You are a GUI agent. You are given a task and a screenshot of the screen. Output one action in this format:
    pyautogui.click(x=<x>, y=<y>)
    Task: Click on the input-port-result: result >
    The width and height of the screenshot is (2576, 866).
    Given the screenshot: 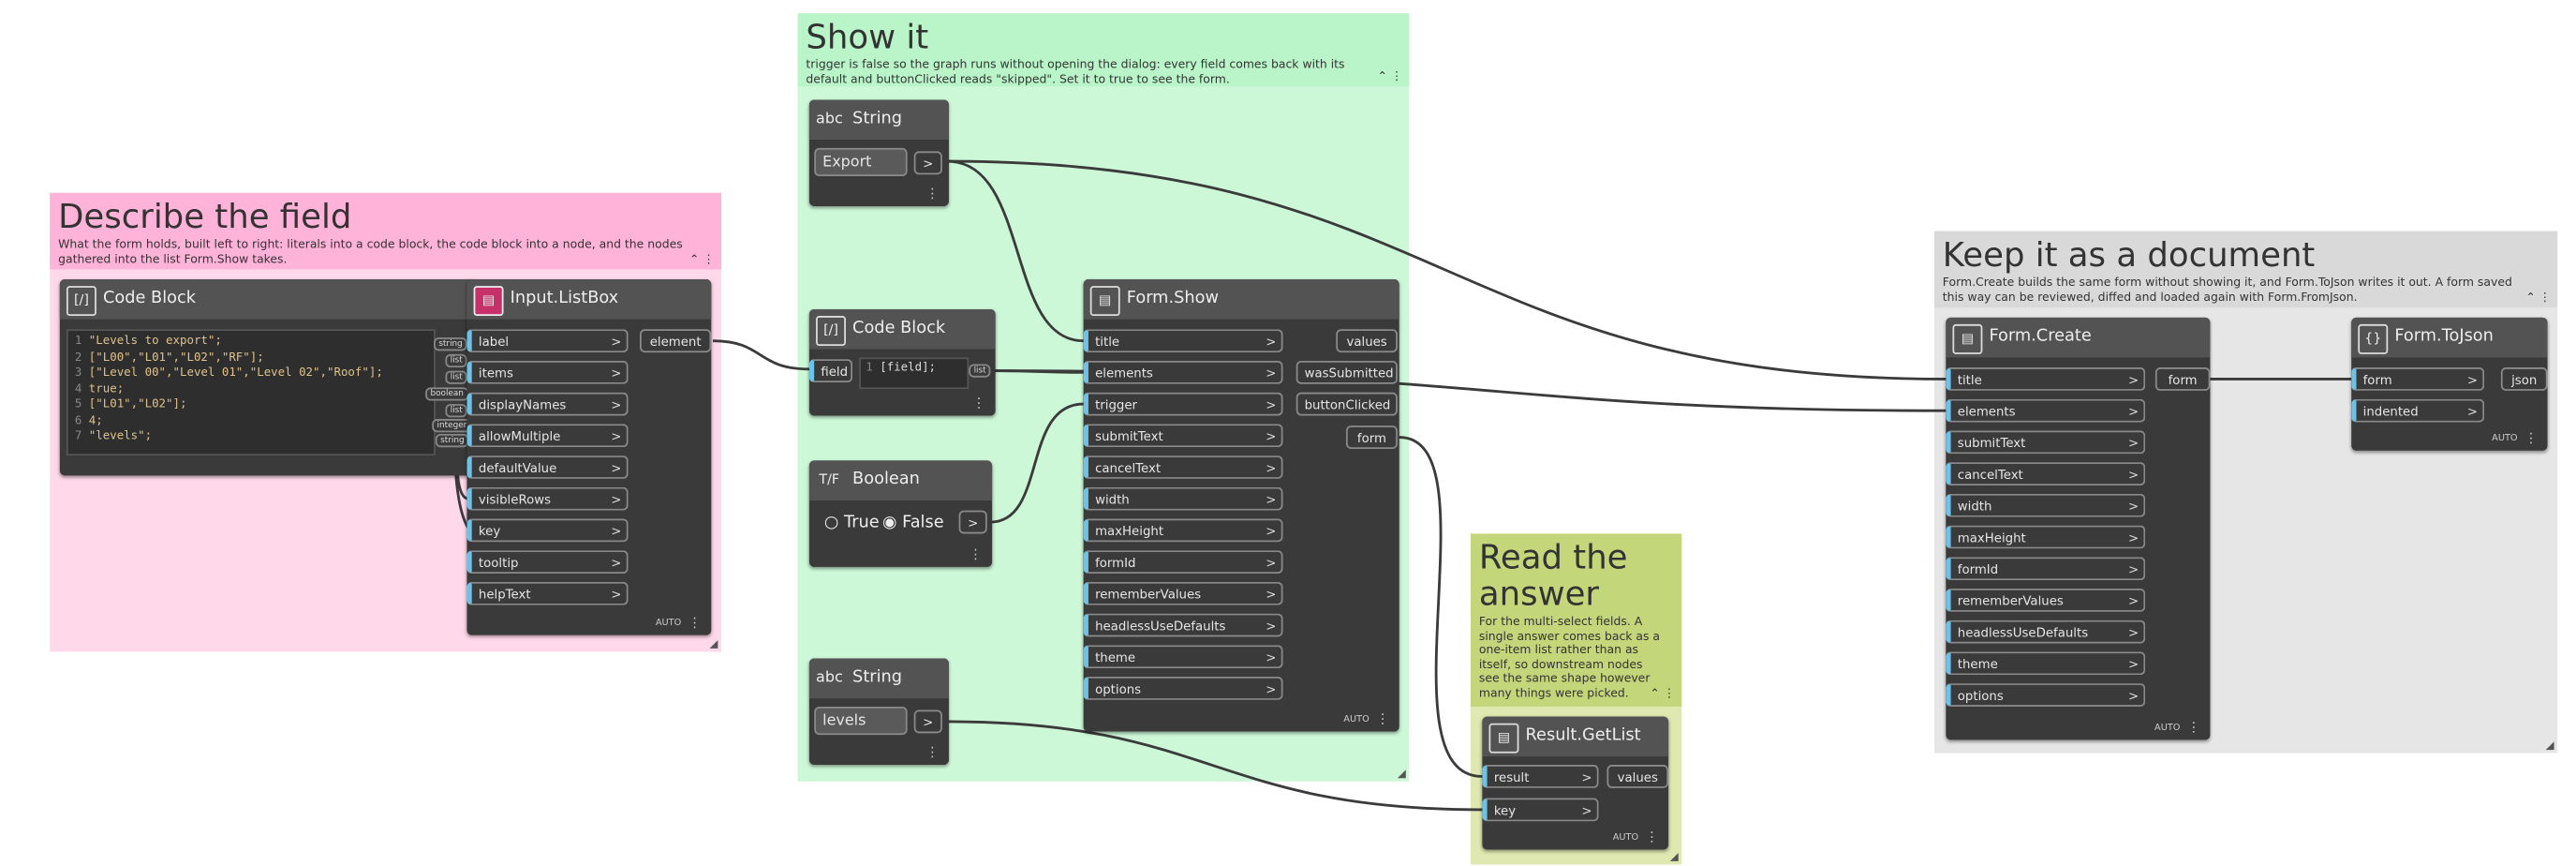 What is the action you would take?
    pyautogui.click(x=1541, y=776)
    